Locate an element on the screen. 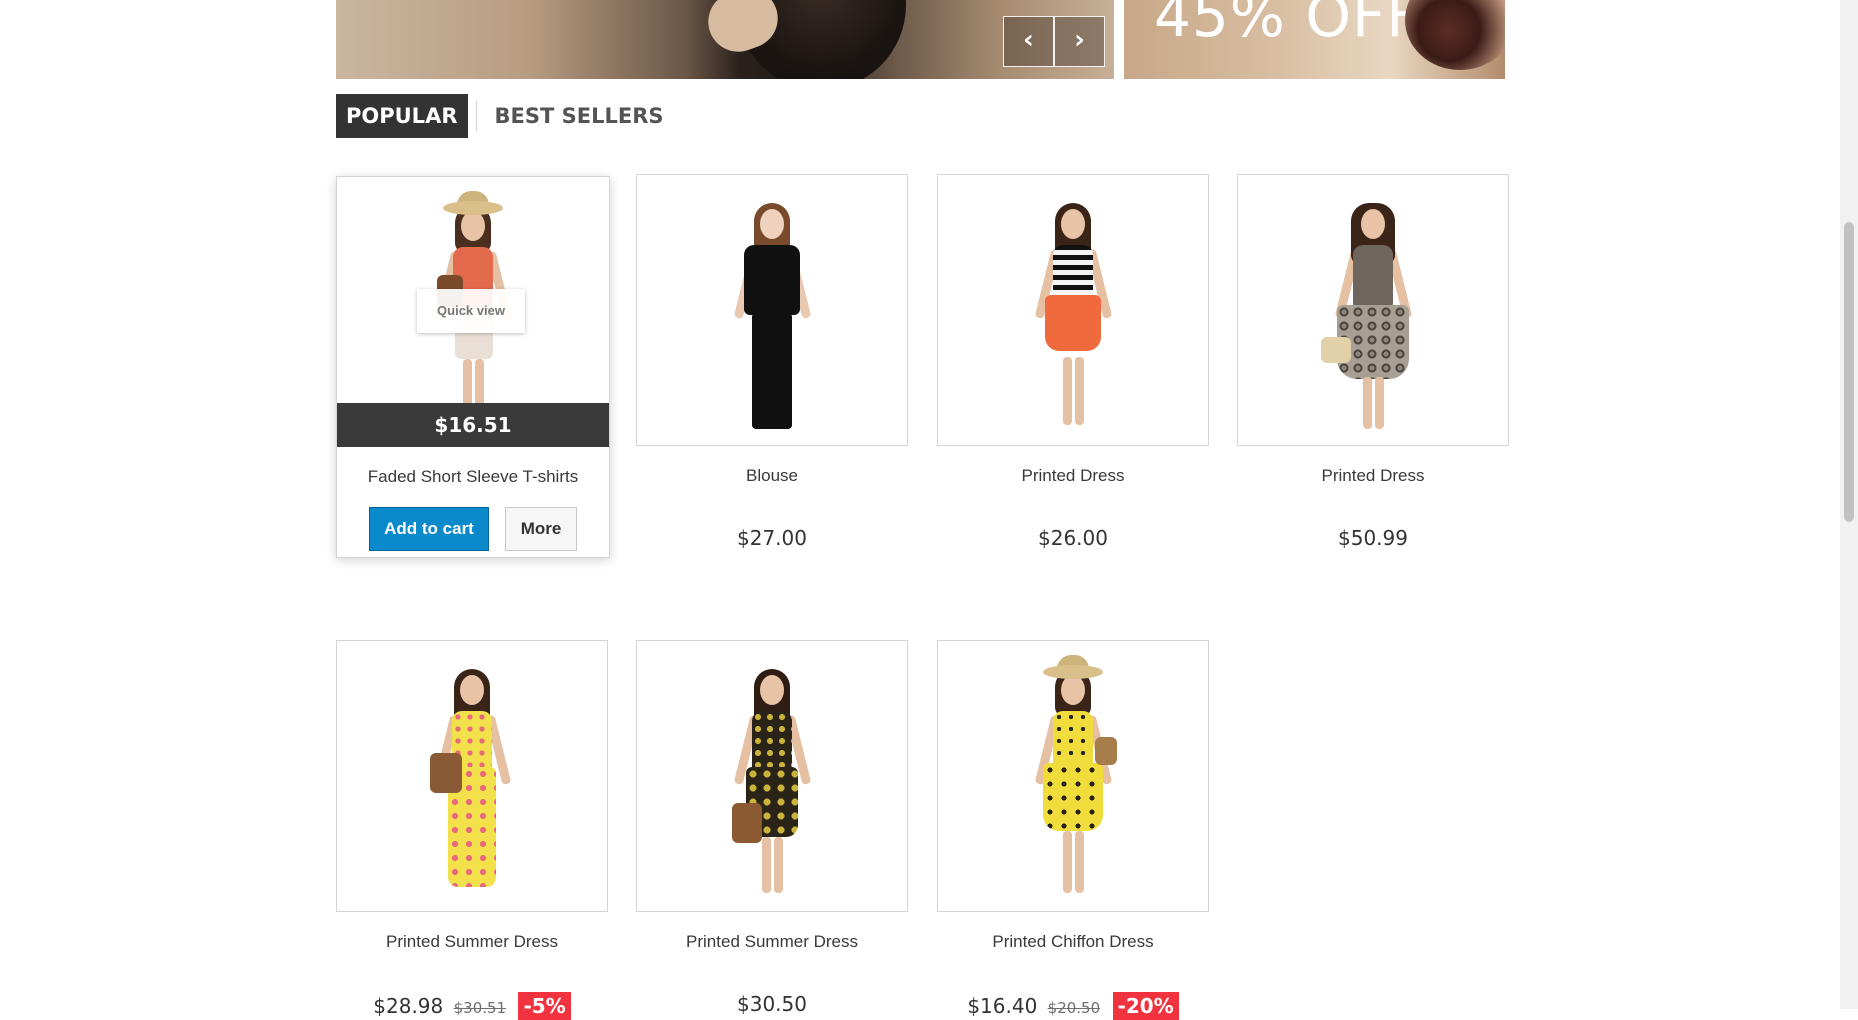 The width and height of the screenshot is (1858, 1020). product-price: $28.98 $30.51 -5% is located at coordinates (472, 1006).